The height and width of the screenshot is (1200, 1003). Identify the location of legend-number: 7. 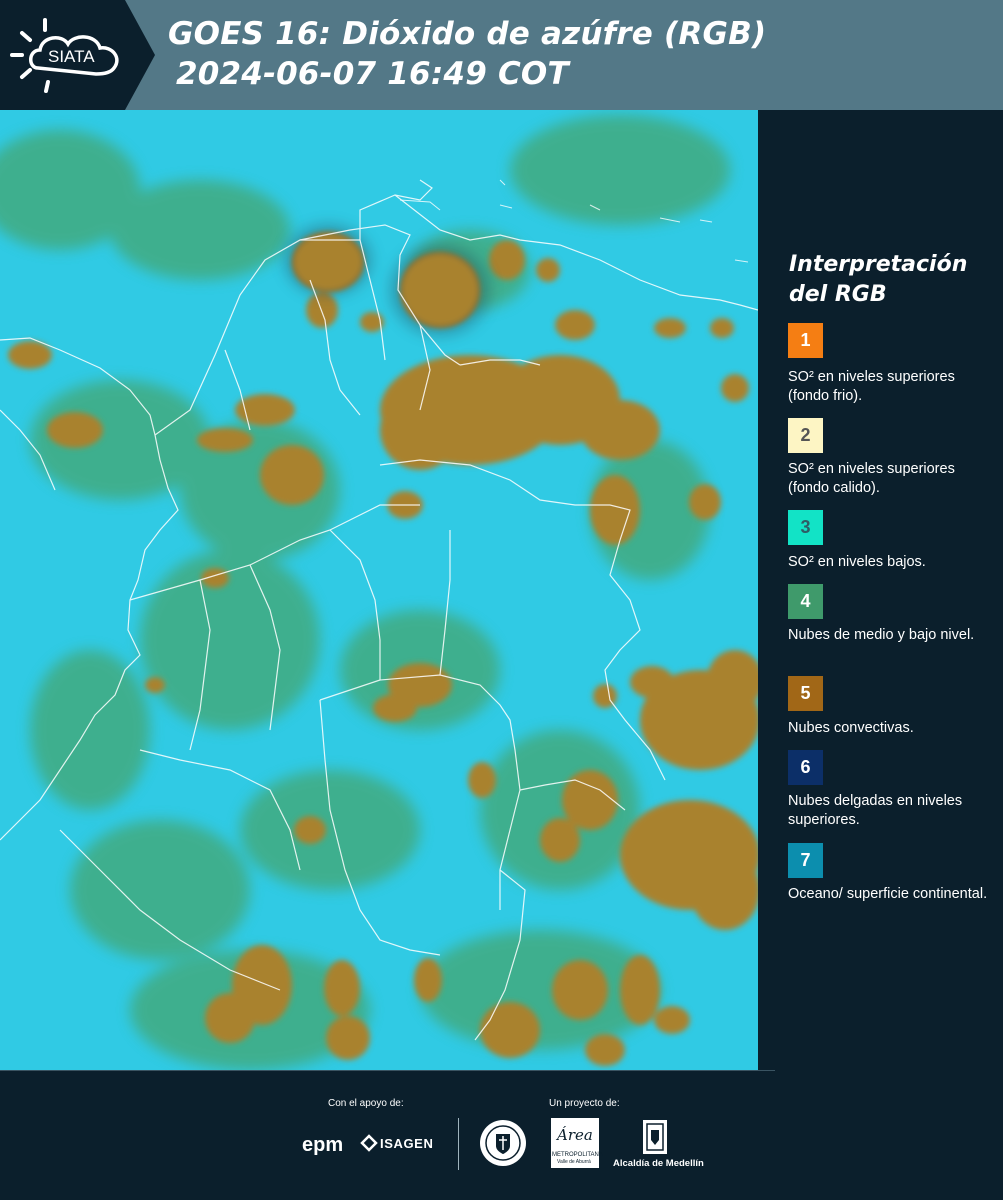
(805, 860).